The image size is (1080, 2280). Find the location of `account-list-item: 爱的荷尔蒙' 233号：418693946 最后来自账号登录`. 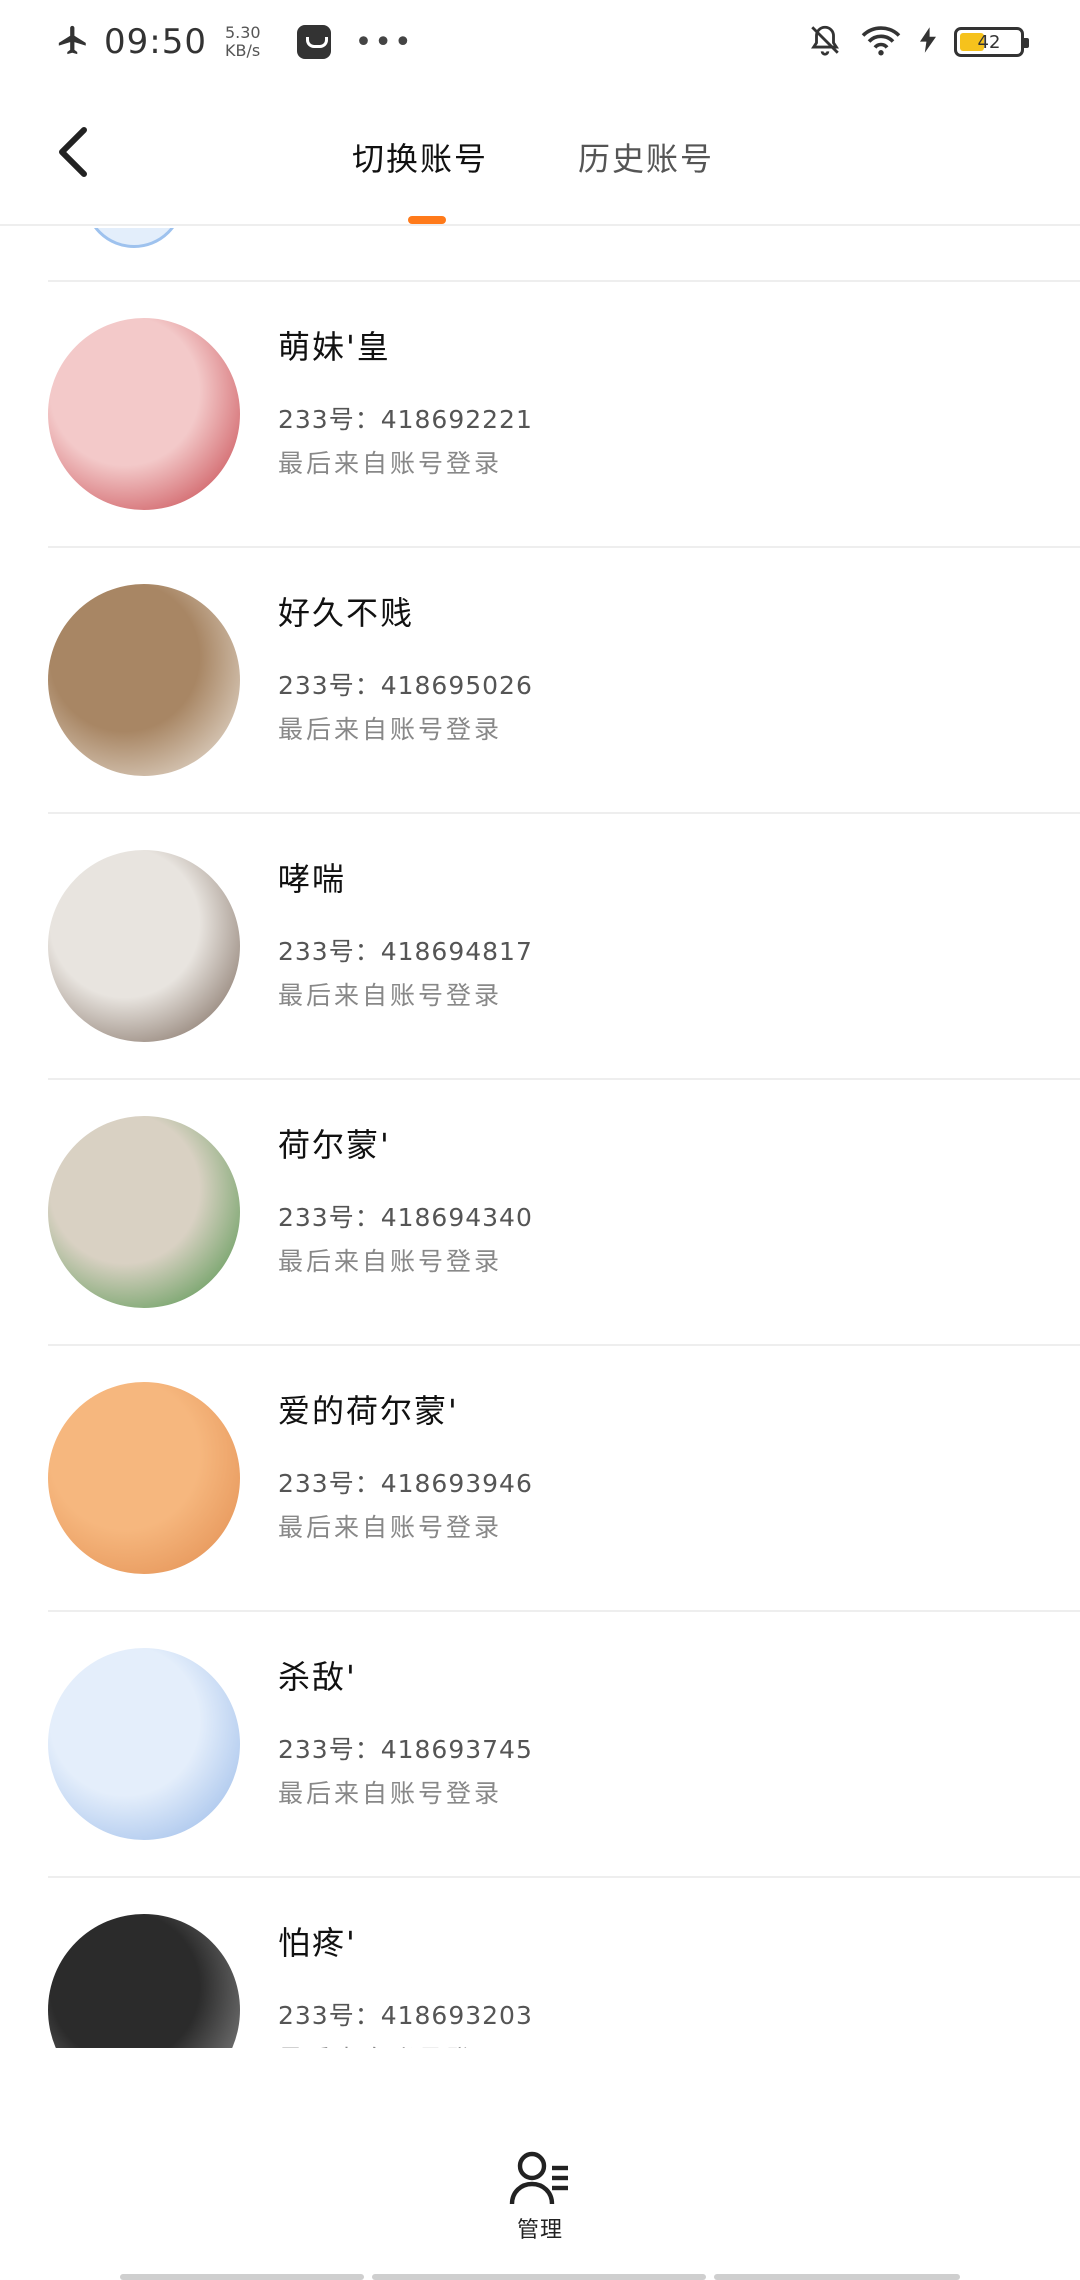

account-list-item: 爱的荷尔蒙' 233号：418693946 最后来自账号登录 is located at coordinates (564, 1479).